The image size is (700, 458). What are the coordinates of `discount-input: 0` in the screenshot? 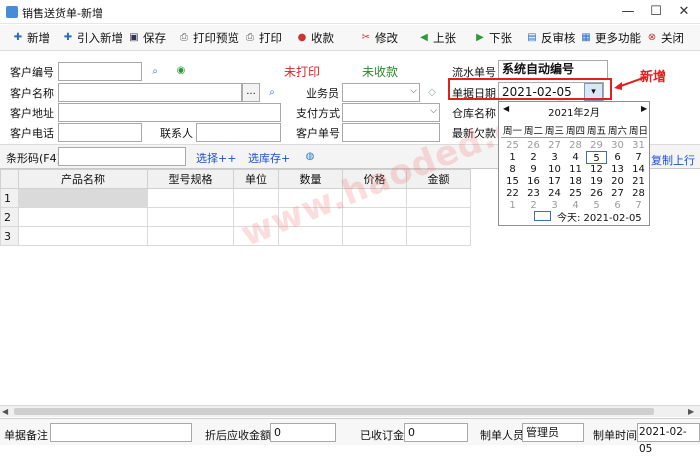 It's located at (303, 432).